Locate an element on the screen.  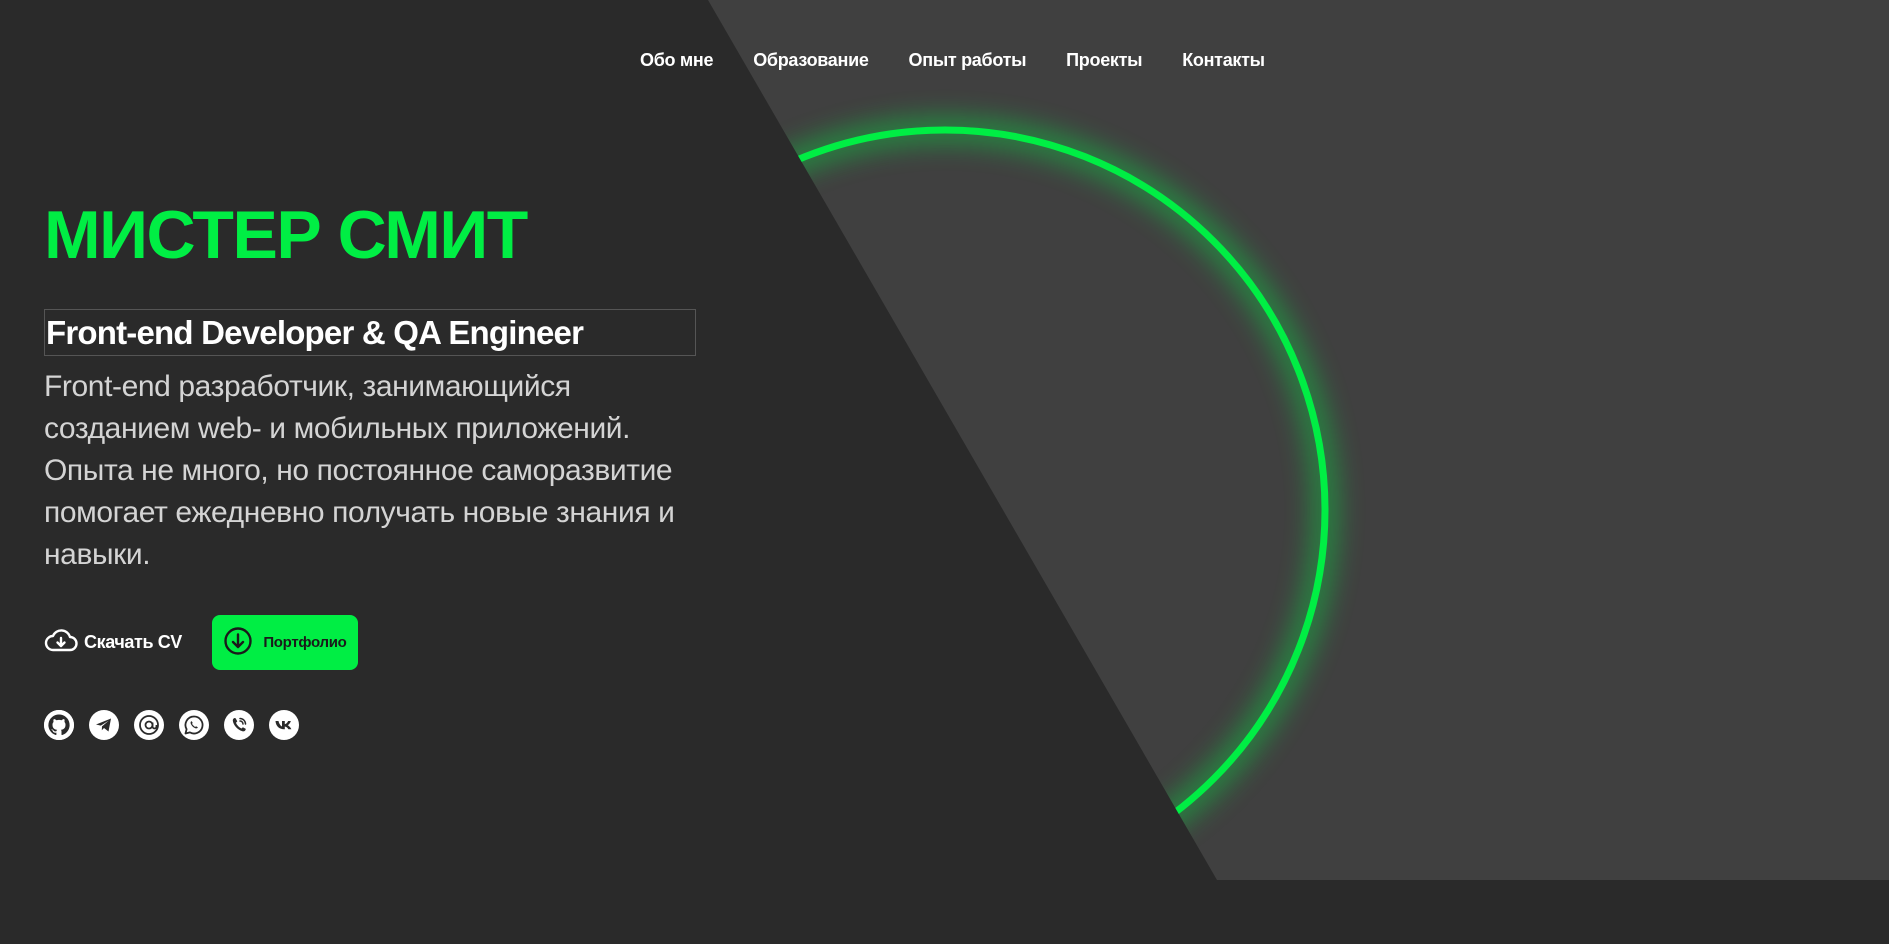
hero-subtitle: Front-end Developer & QA Engineer is located at coordinates (370, 332).